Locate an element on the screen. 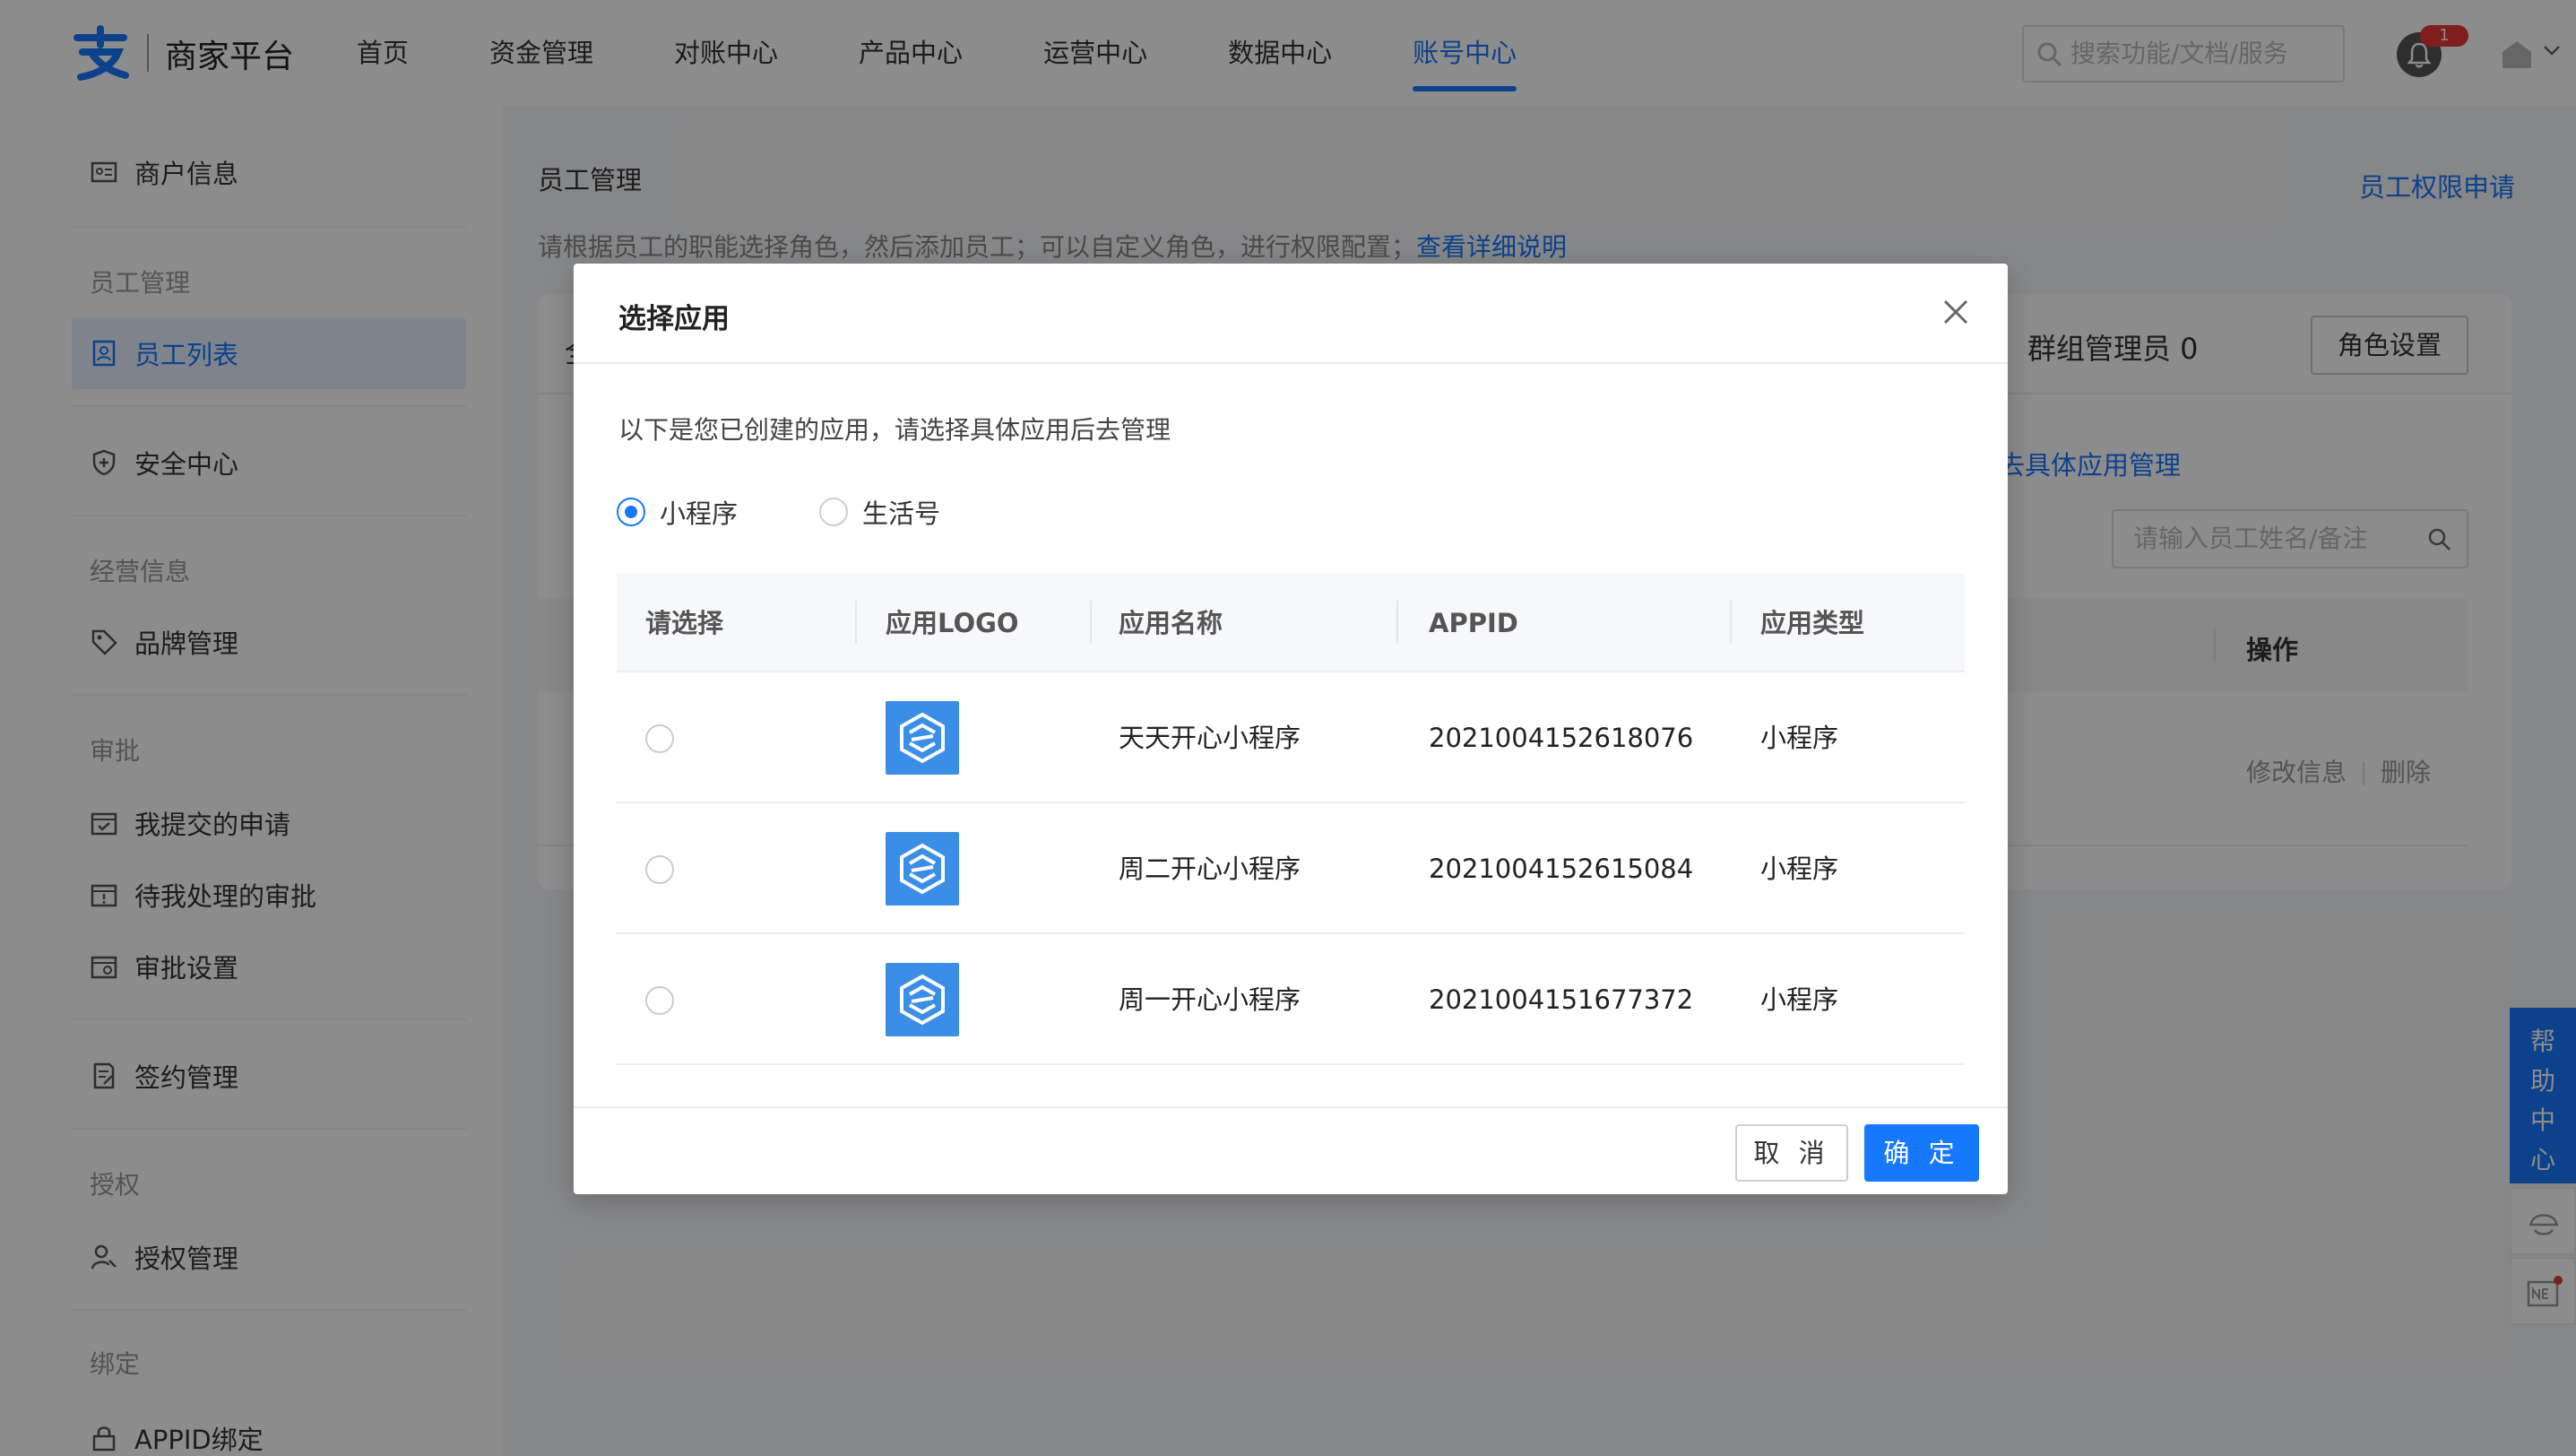  table-header: 请选择 应用LOGO 应用名称 APPID 应用类型 is located at coordinates (1291, 623).